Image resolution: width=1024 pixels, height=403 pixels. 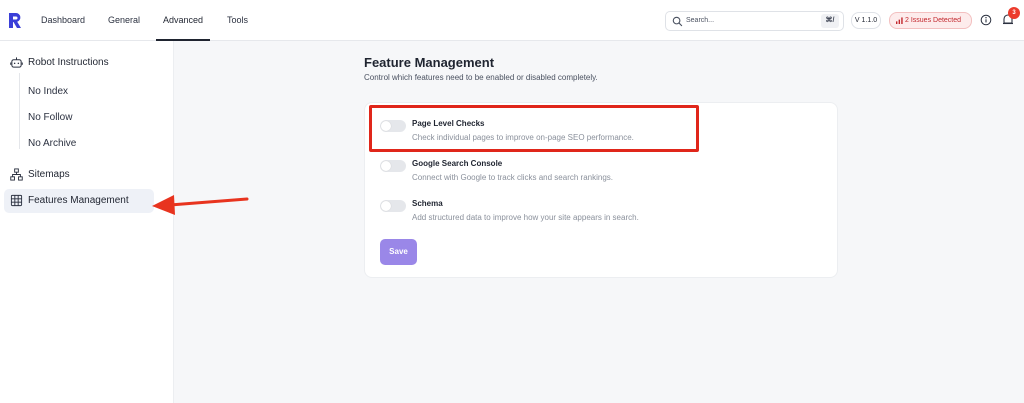 What do you see at coordinates (16, 62) in the screenshot?
I see `robot-icon` at bounding box center [16, 62].